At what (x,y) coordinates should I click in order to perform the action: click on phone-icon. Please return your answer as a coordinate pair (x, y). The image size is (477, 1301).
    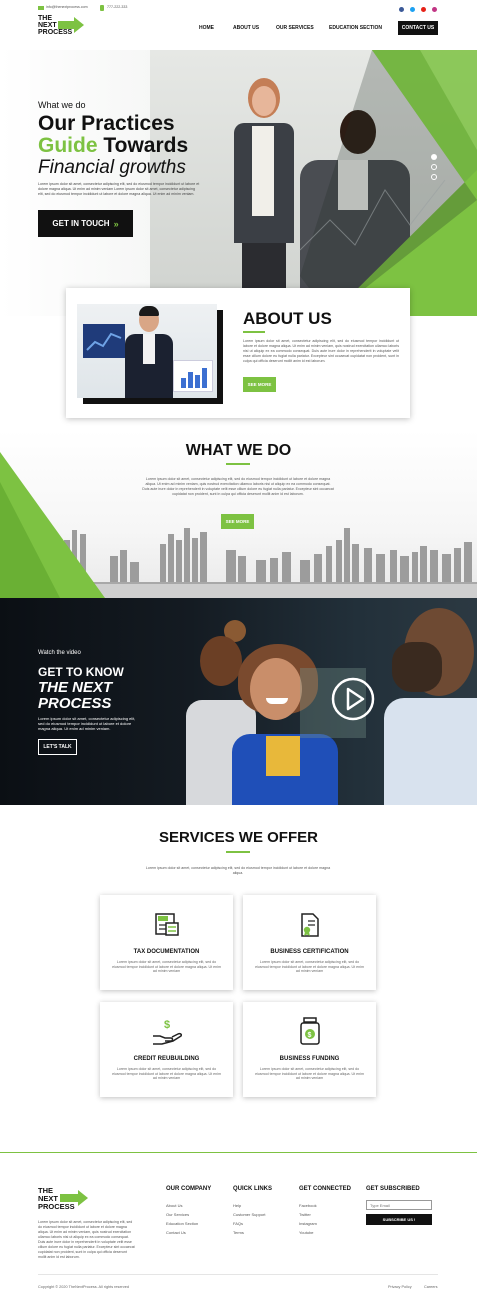
    Looking at the image, I should click on (102, 8).